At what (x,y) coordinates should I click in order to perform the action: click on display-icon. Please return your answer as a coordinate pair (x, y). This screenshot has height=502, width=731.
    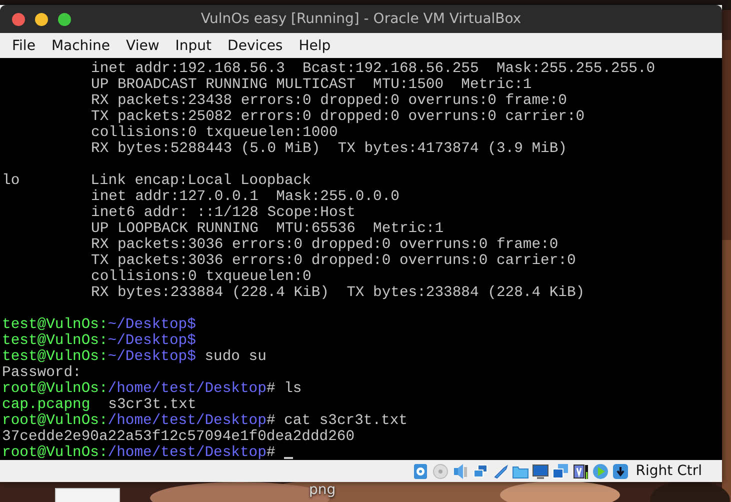
    Looking at the image, I should click on (540, 471).